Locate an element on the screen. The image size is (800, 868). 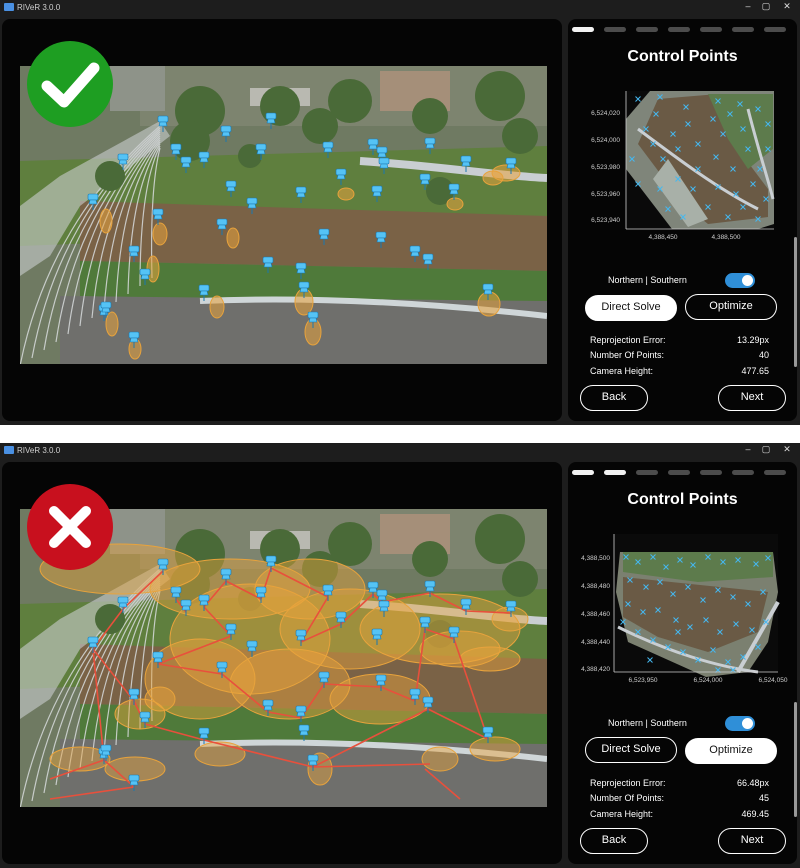
y-tick-label: 6,523,960 is located at coordinates (605, 194).